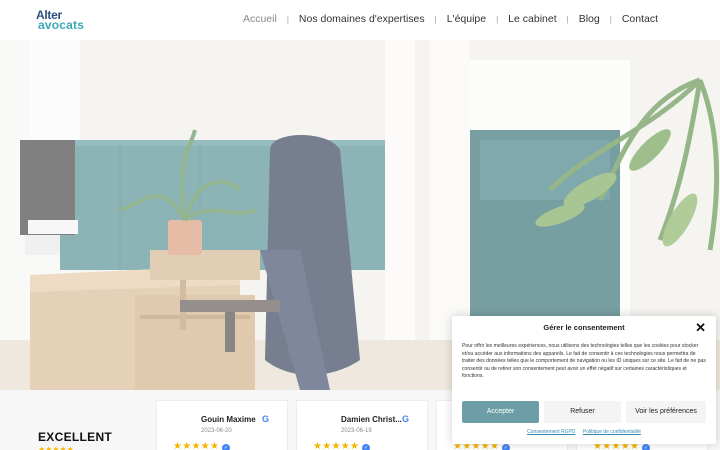  What do you see at coordinates (222, 425) in the screenshot?
I see `review-card: Gouin Maxime 2023-06-20 G ★★★★★ ✓` at bounding box center [222, 425].